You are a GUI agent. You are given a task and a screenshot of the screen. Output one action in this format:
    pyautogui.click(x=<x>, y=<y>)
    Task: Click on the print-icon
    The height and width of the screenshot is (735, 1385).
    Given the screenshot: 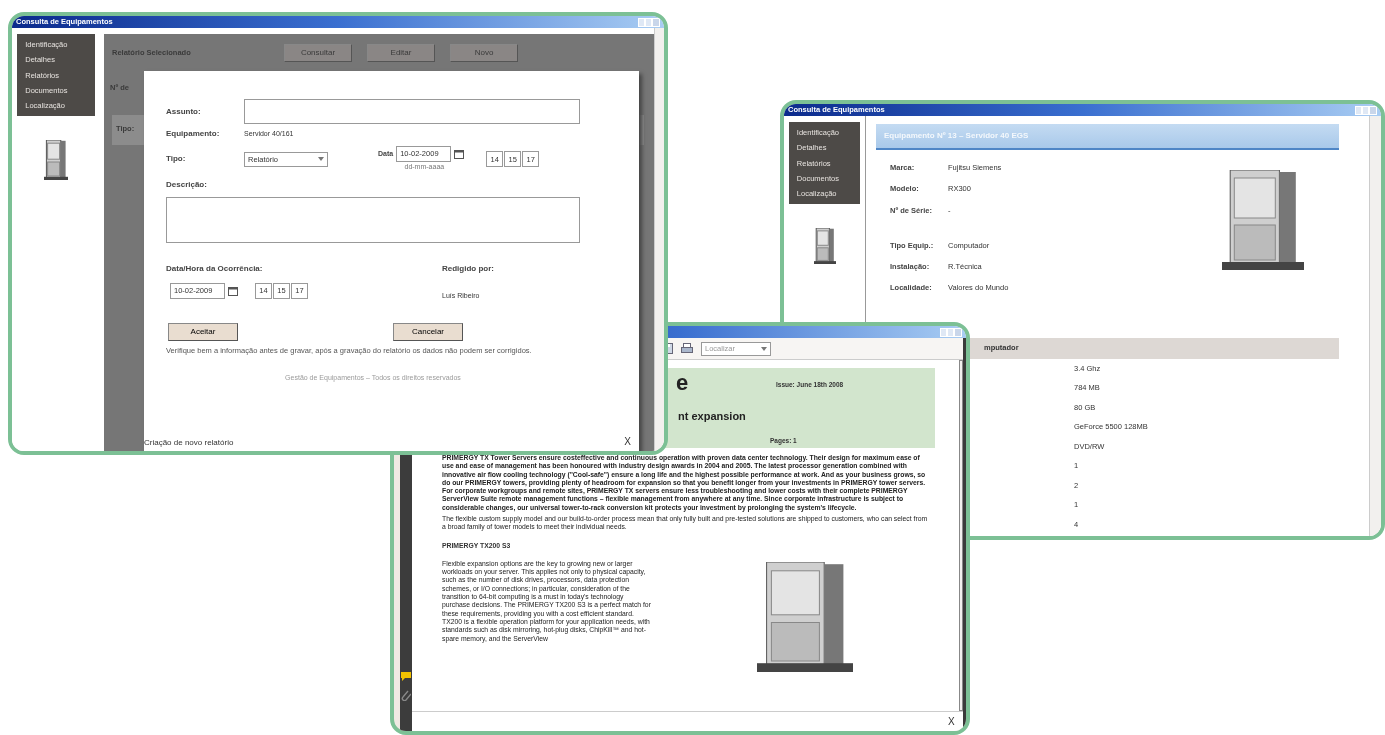 What is the action you would take?
    pyautogui.click(x=687, y=348)
    